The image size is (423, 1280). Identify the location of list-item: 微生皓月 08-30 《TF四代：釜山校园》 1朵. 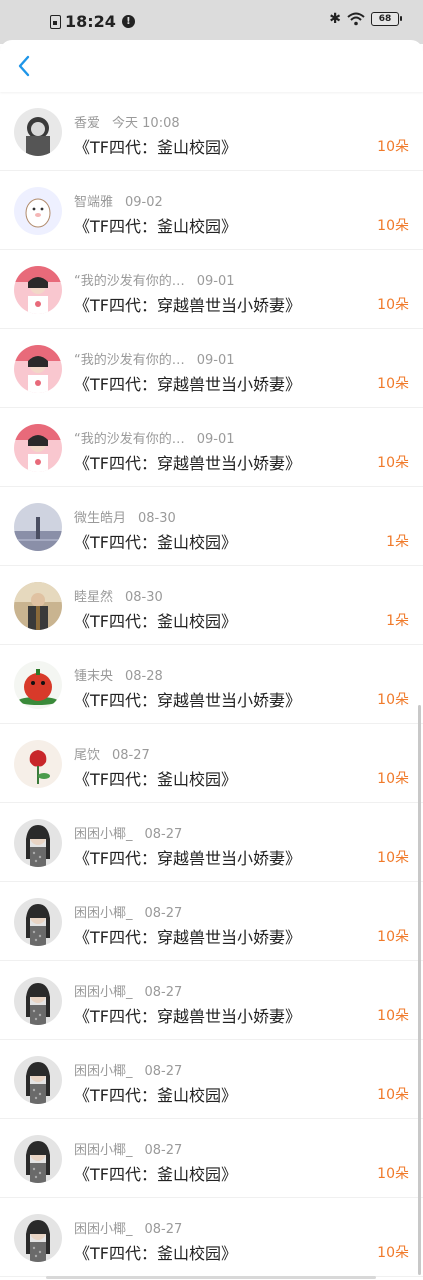
(211, 526).